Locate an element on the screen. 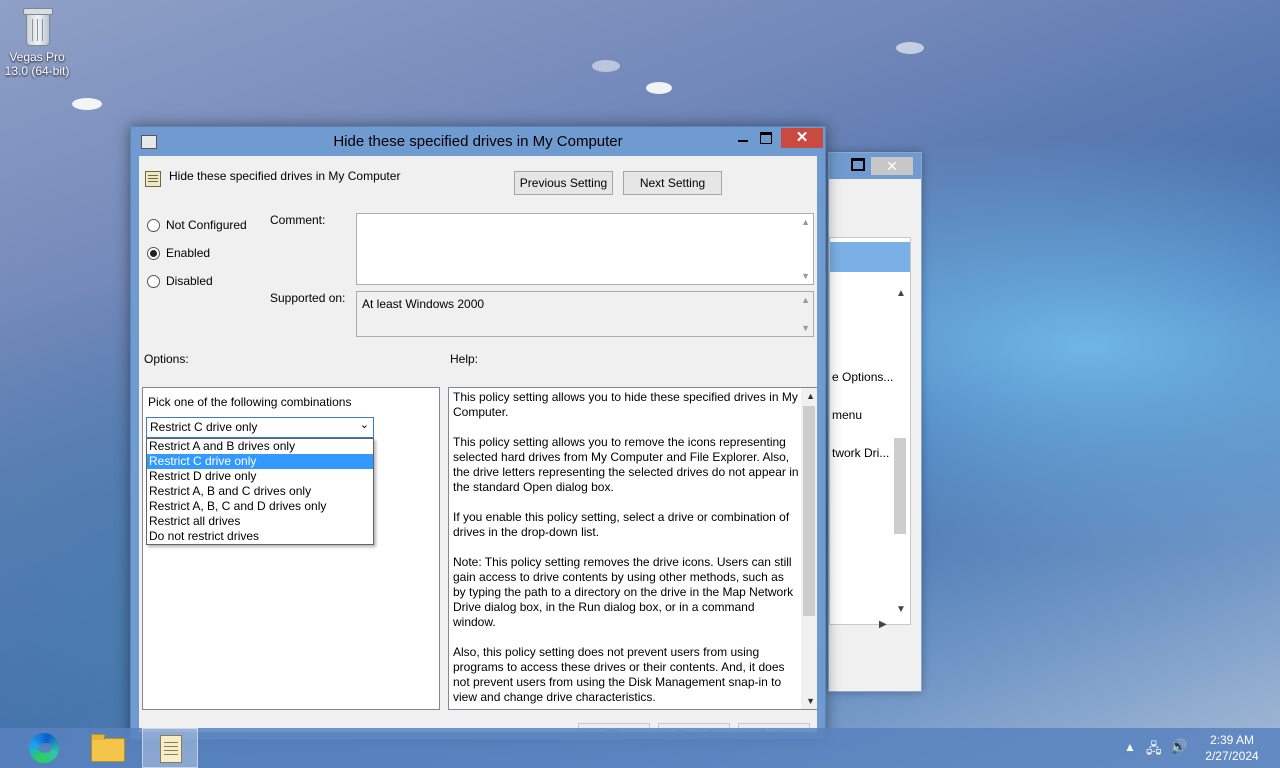 This screenshot has height=768, width=1280. dropdown-option: Restrict D drive only is located at coordinates (260, 476).